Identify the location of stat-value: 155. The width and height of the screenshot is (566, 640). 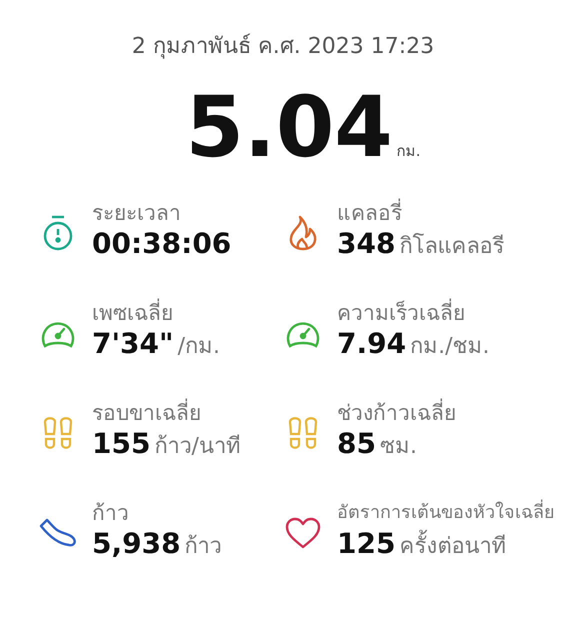
(121, 443).